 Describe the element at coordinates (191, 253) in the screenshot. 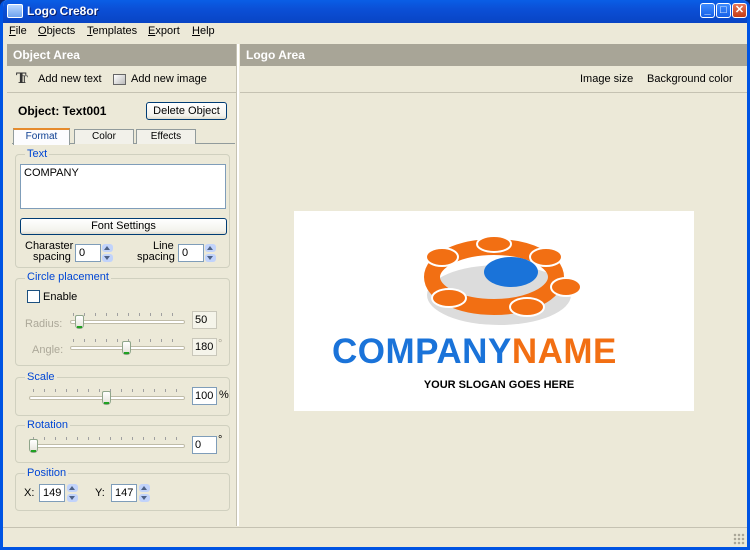

I see `line-spacing-input: 0` at that location.